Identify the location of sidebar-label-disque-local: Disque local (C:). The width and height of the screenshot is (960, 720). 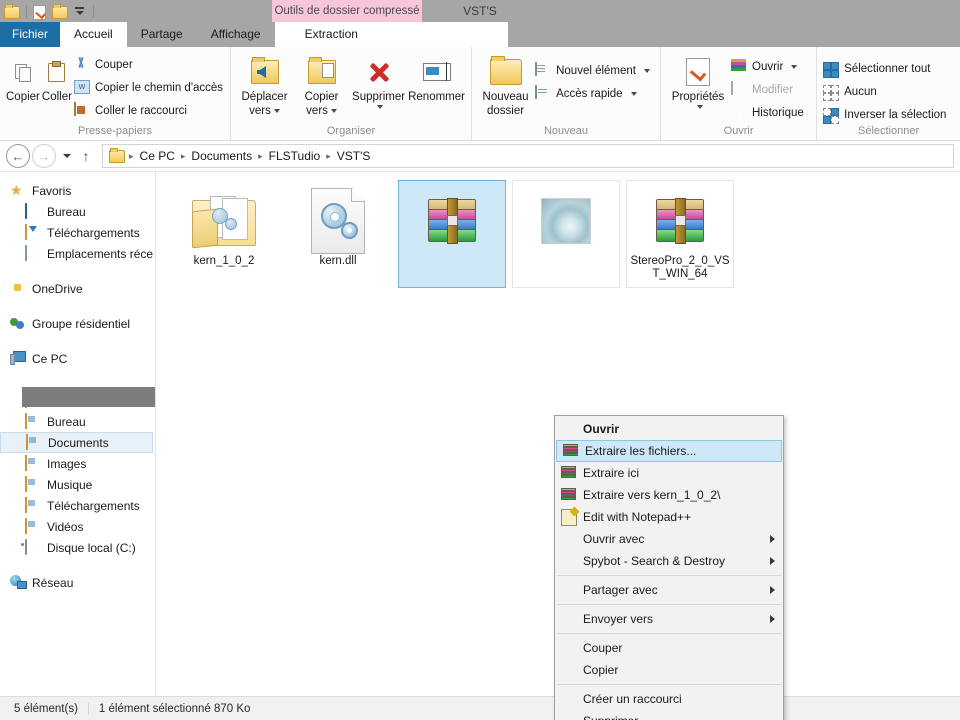
(91, 547).